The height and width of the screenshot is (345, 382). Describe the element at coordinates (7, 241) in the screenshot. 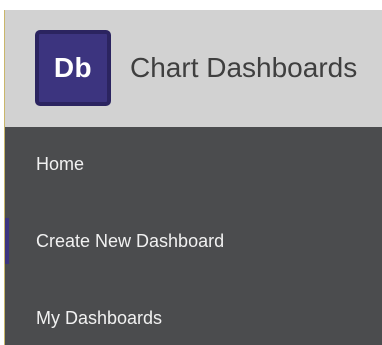

I see `active-item-indicator` at that location.